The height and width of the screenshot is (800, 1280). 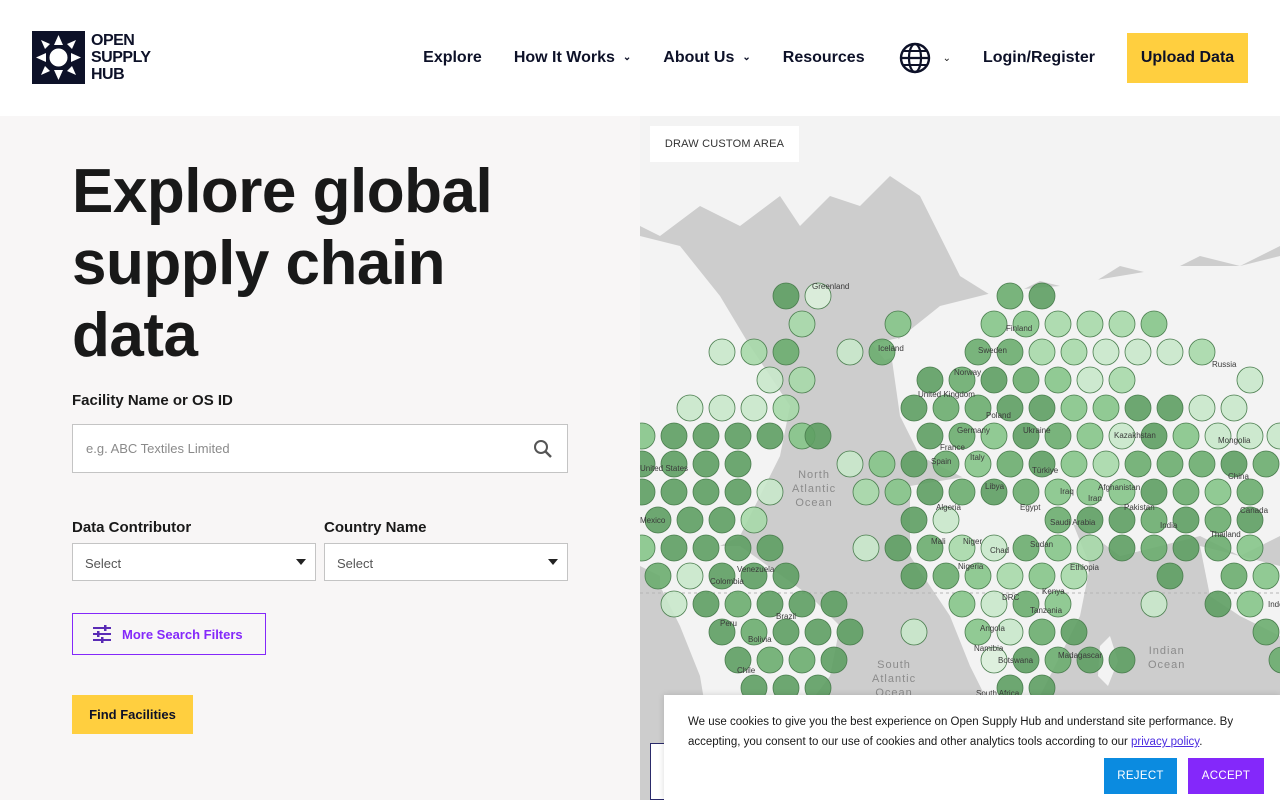 What do you see at coordinates (1140, 776) in the screenshot?
I see `reject-cookies-button: REJECT` at bounding box center [1140, 776].